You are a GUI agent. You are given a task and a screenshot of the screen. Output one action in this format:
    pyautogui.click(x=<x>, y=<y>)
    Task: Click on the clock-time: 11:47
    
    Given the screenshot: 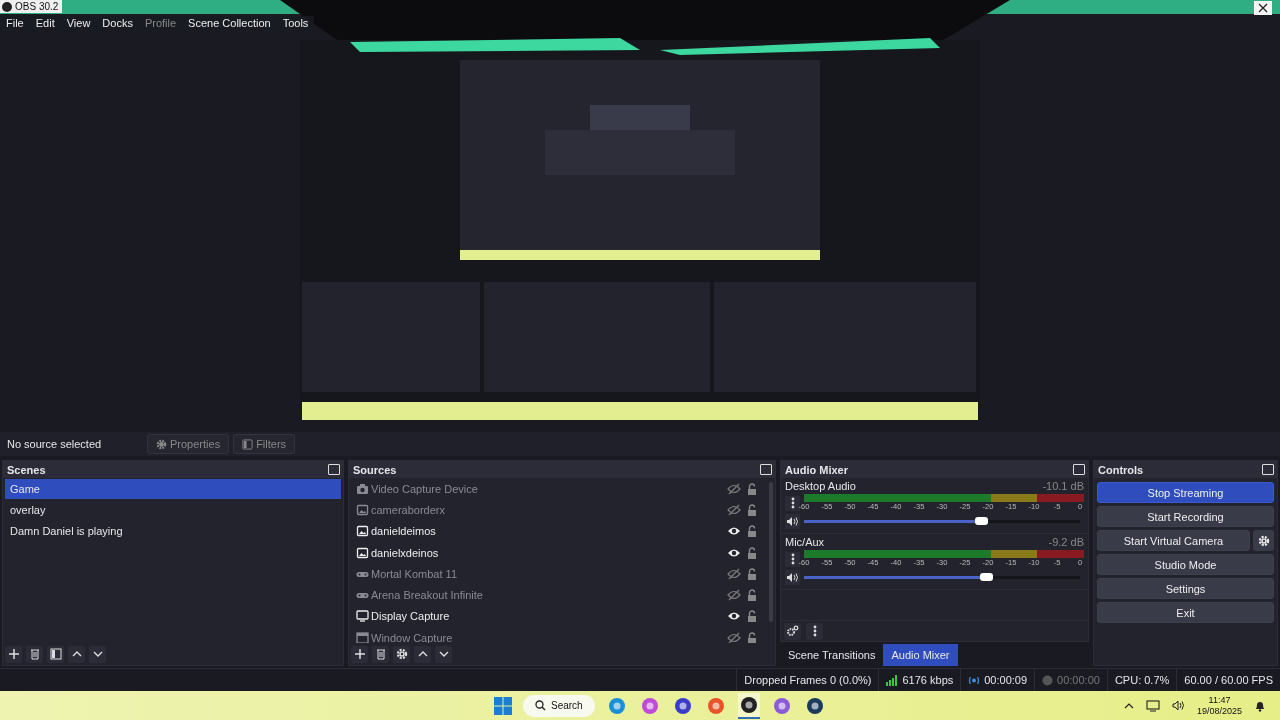 What is the action you would take?
    pyautogui.click(x=1219, y=700)
    